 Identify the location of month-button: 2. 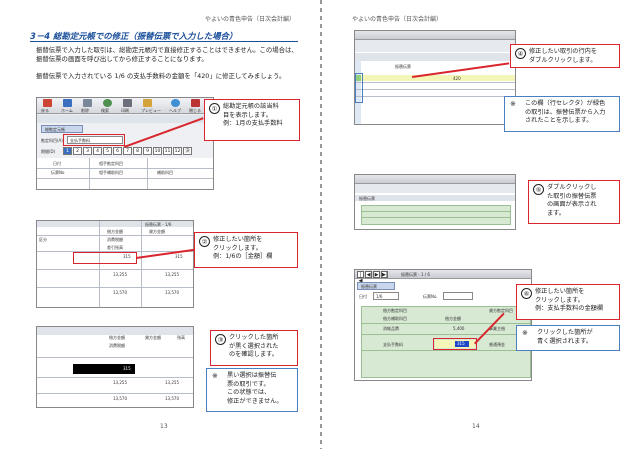
(77, 151).